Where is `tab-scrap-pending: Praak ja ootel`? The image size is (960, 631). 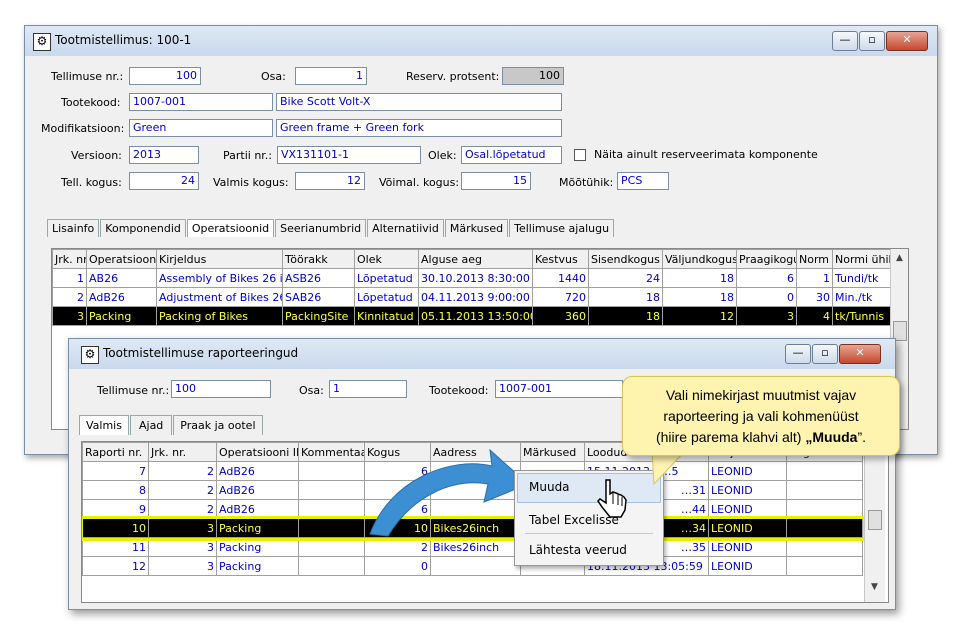
tab-scrap-pending: Praak ja ootel is located at coordinates (218, 425).